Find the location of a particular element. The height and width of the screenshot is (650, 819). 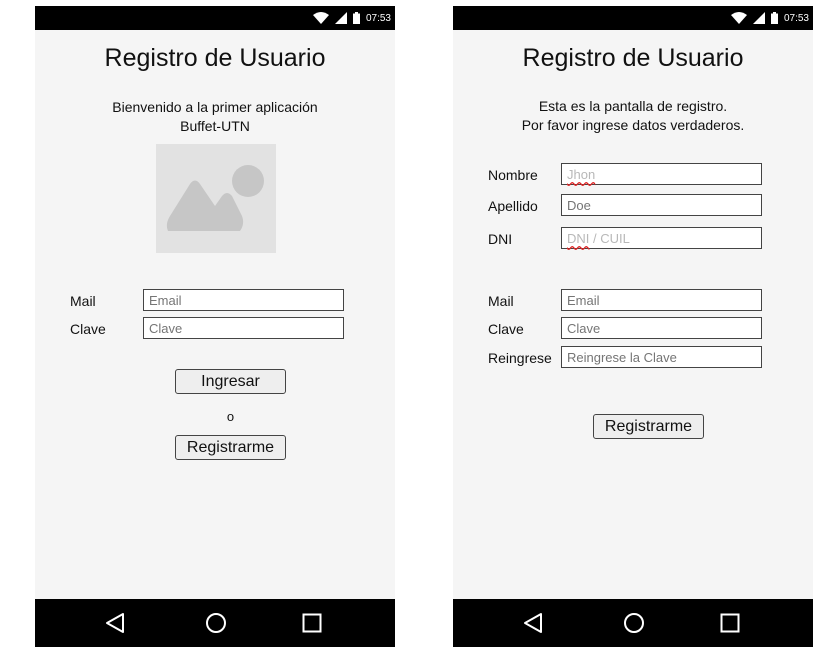

dni-field: DNI / CUIL is located at coordinates (661, 238).